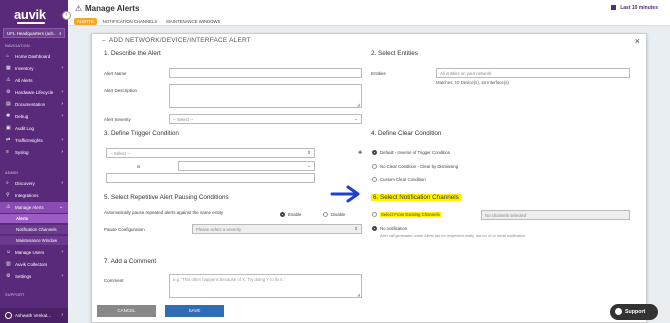  What do you see at coordinates (139, 166) in the screenshot?
I see `is-label: is` at bounding box center [139, 166].